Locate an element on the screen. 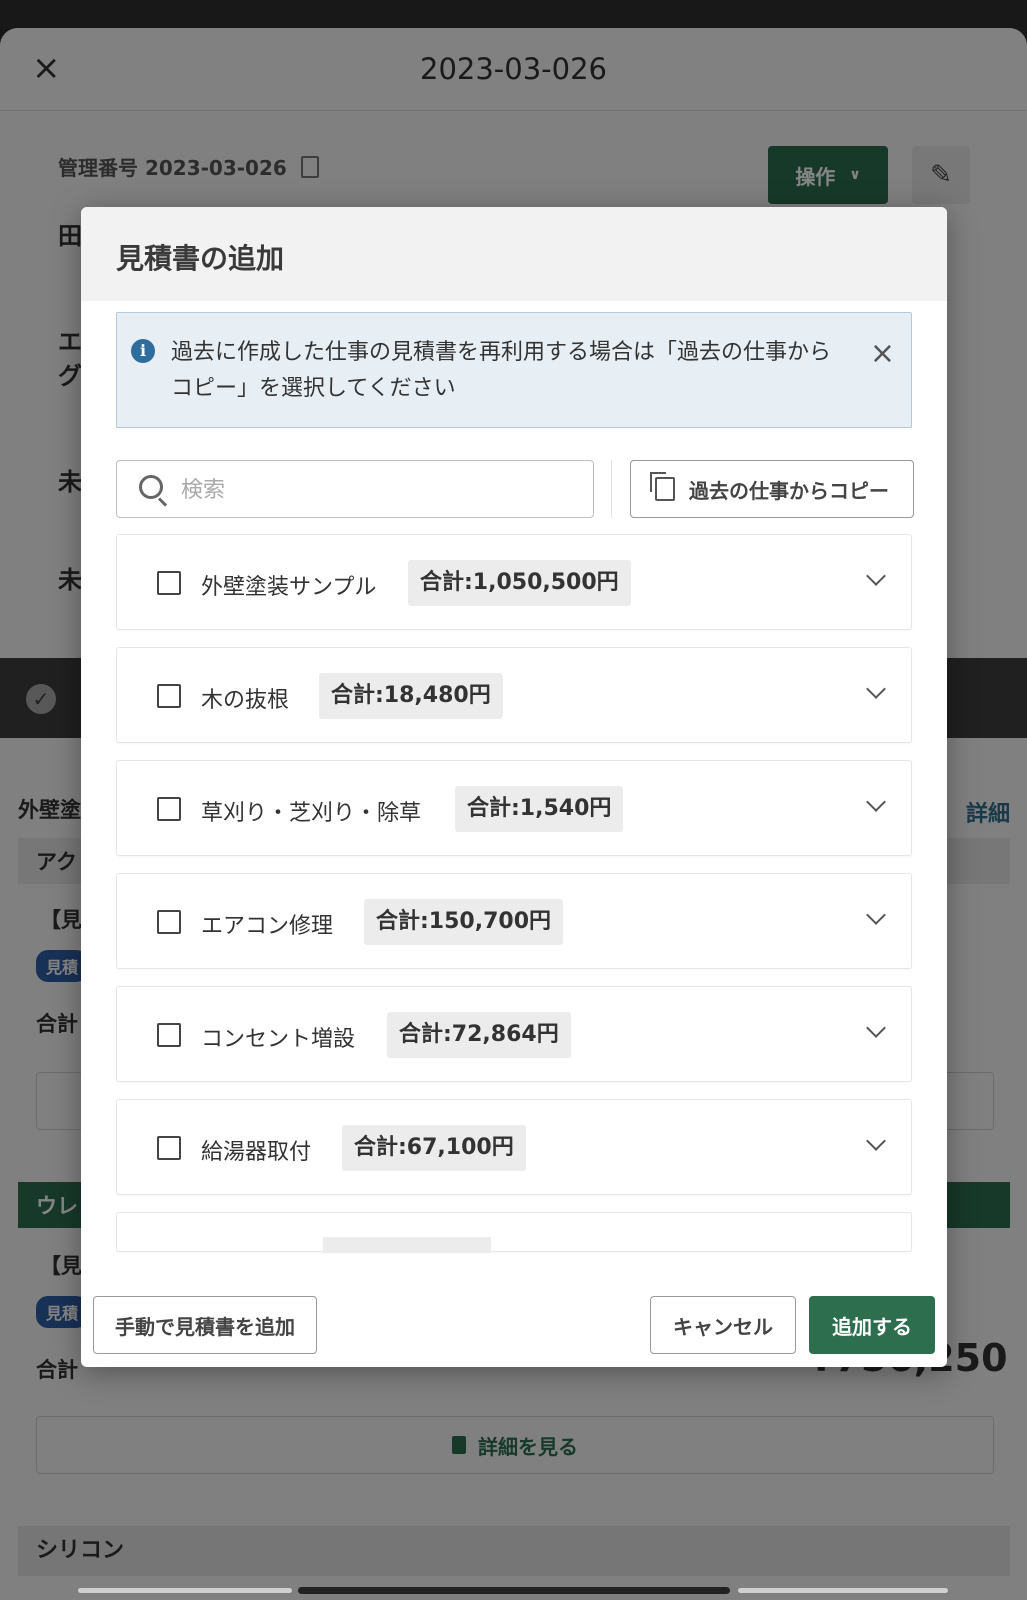 The width and height of the screenshot is (1027, 1600). copy-from-past-button: 過去の仕事からコピー is located at coordinates (772, 489).